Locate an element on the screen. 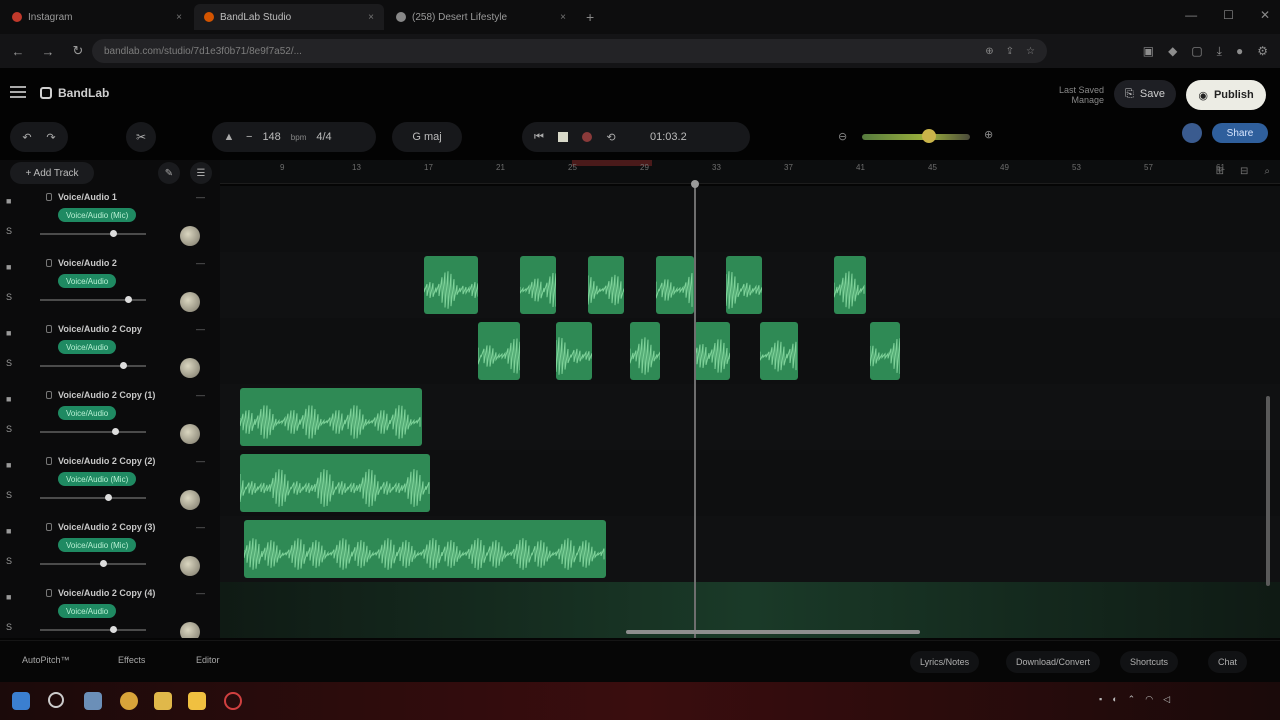  minimize-icon: — is located at coordinates (1191, 15).